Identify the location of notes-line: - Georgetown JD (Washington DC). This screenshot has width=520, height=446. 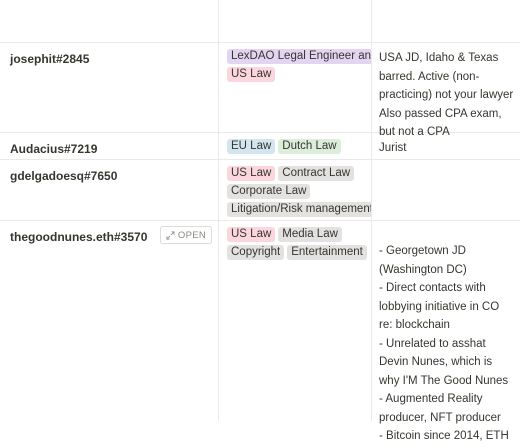
(423, 260).